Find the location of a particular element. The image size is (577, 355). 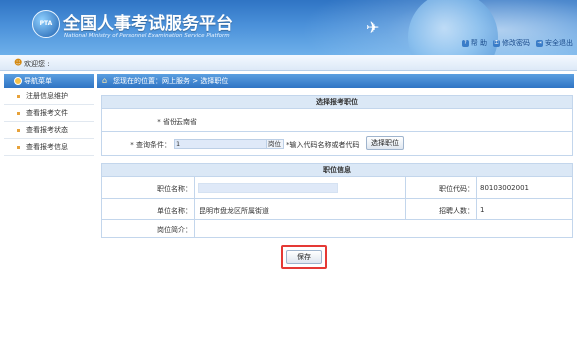

query-hint: *输入代码名称或者代码 is located at coordinates (323, 145).